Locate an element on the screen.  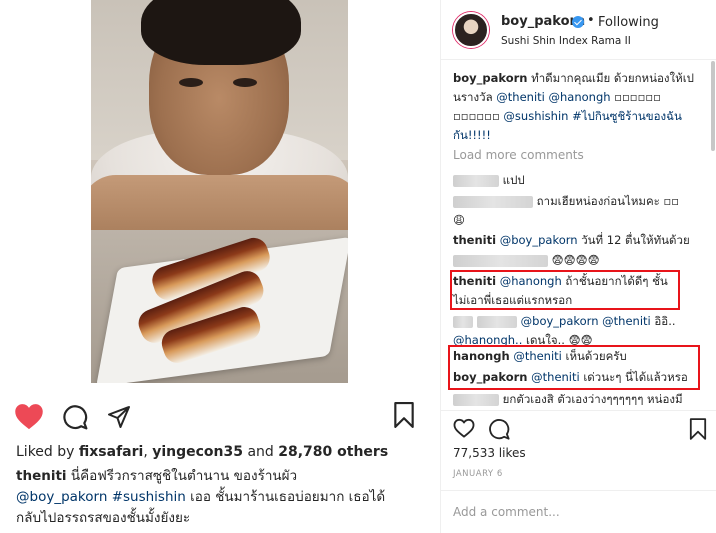
comment-text: วันที่ 12 ตื่นให้ทันด้วย is located at coordinates (633, 240).